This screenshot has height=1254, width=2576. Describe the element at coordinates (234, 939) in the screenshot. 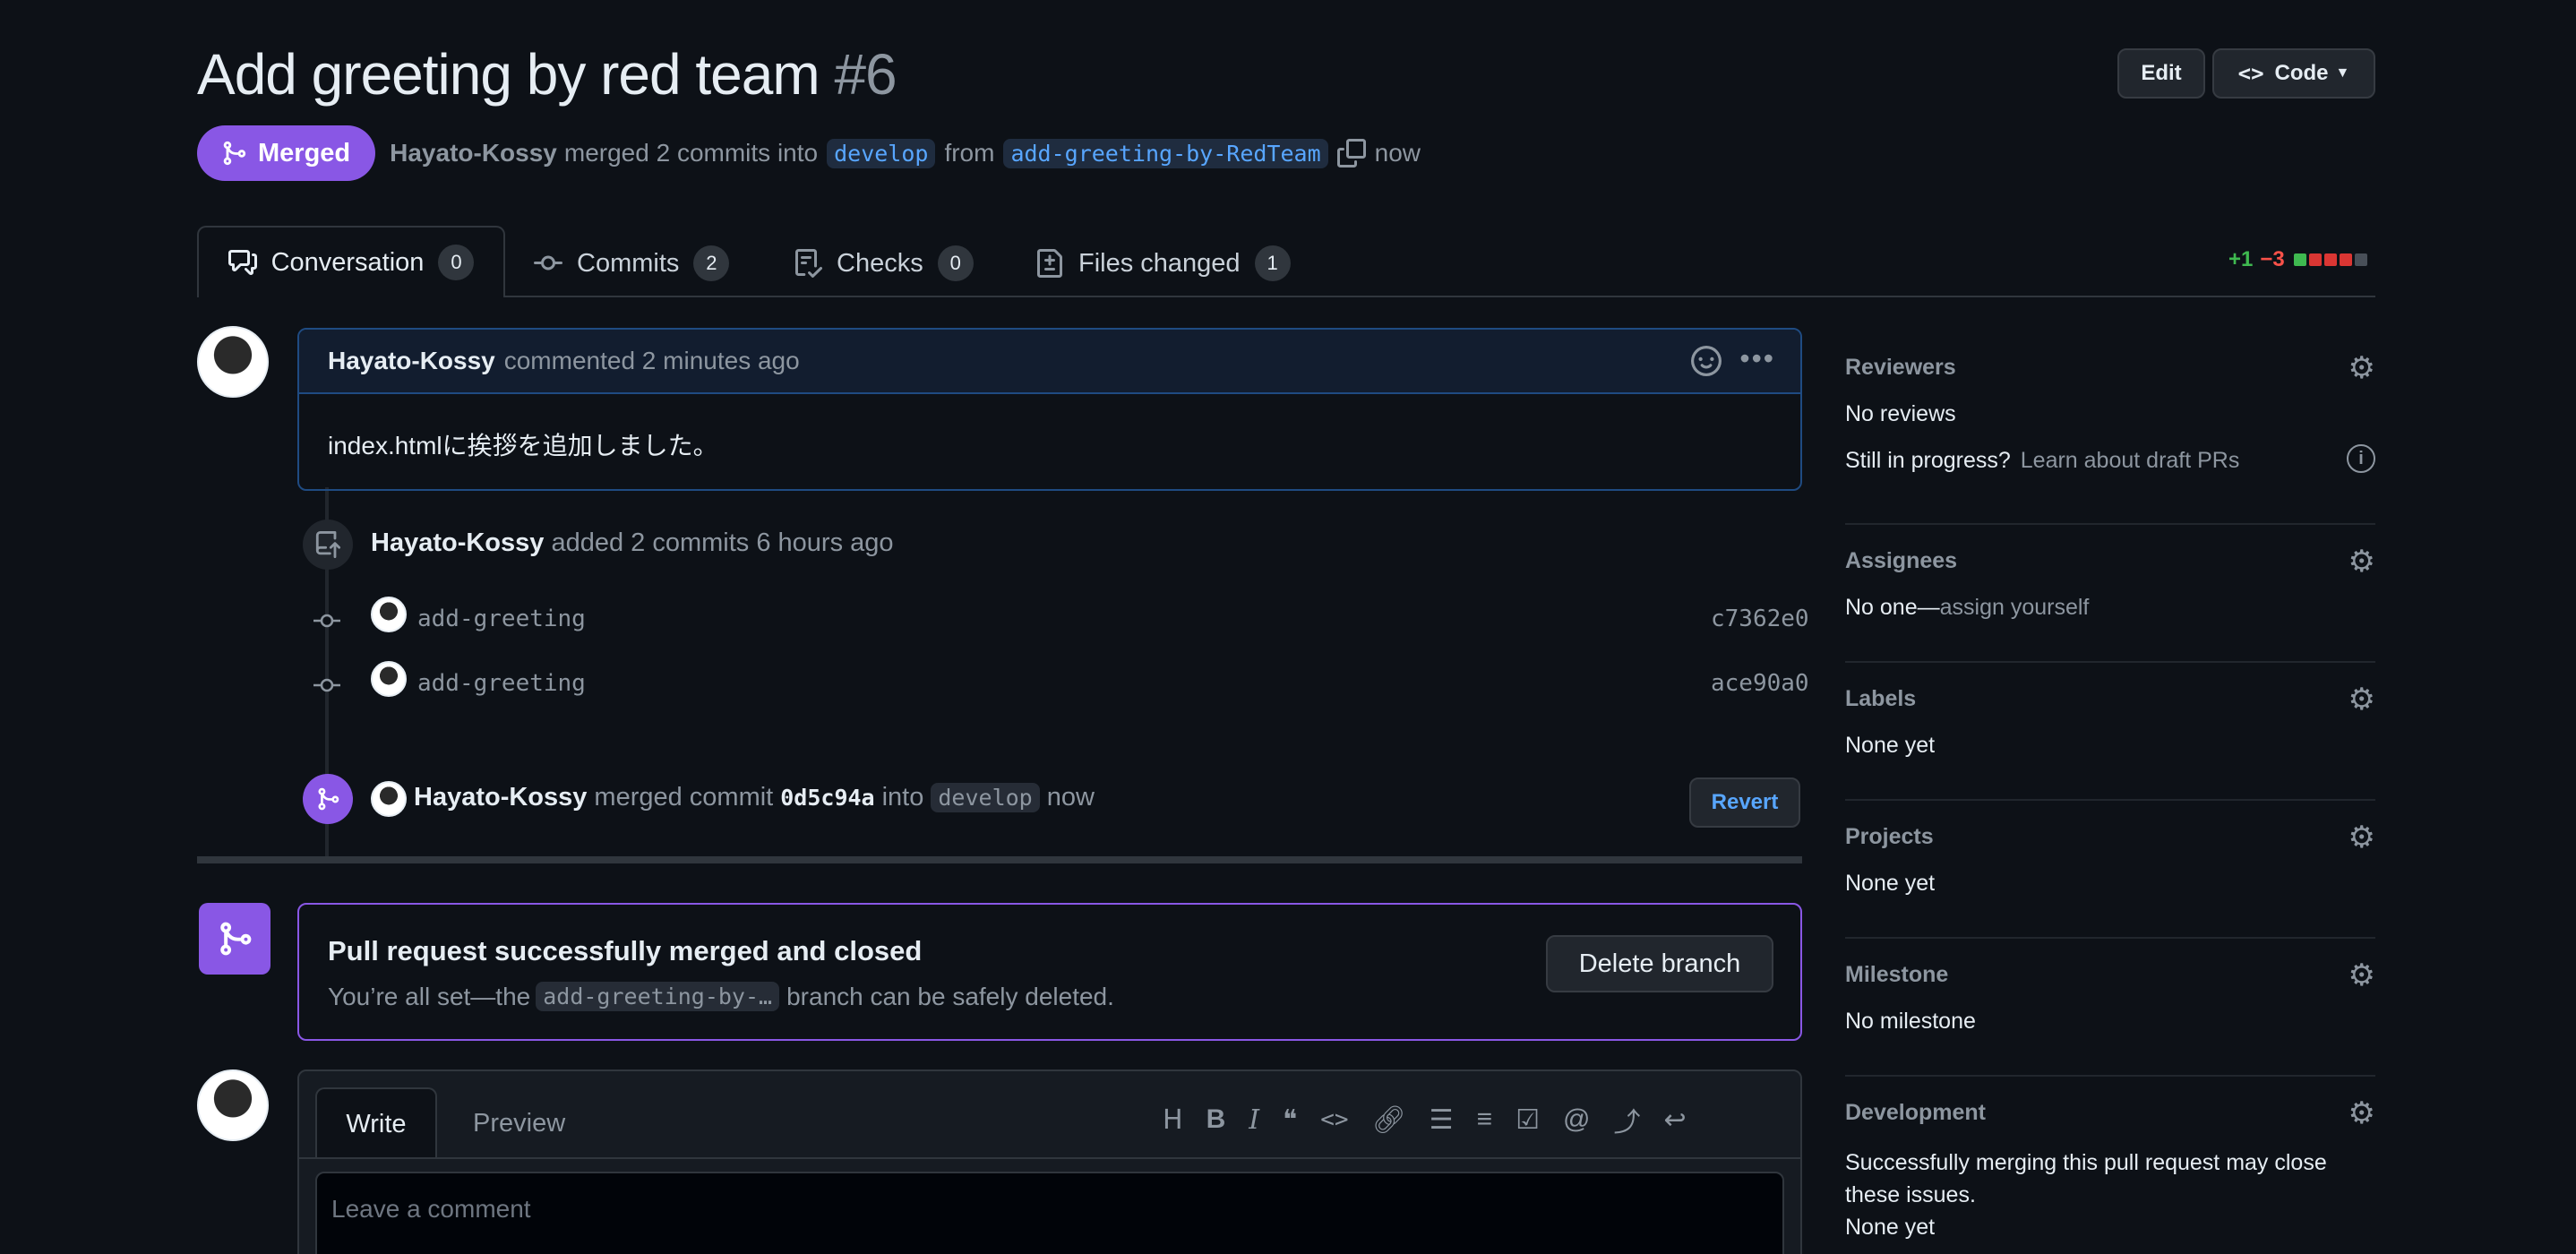

I see `merge-status-icon` at that location.